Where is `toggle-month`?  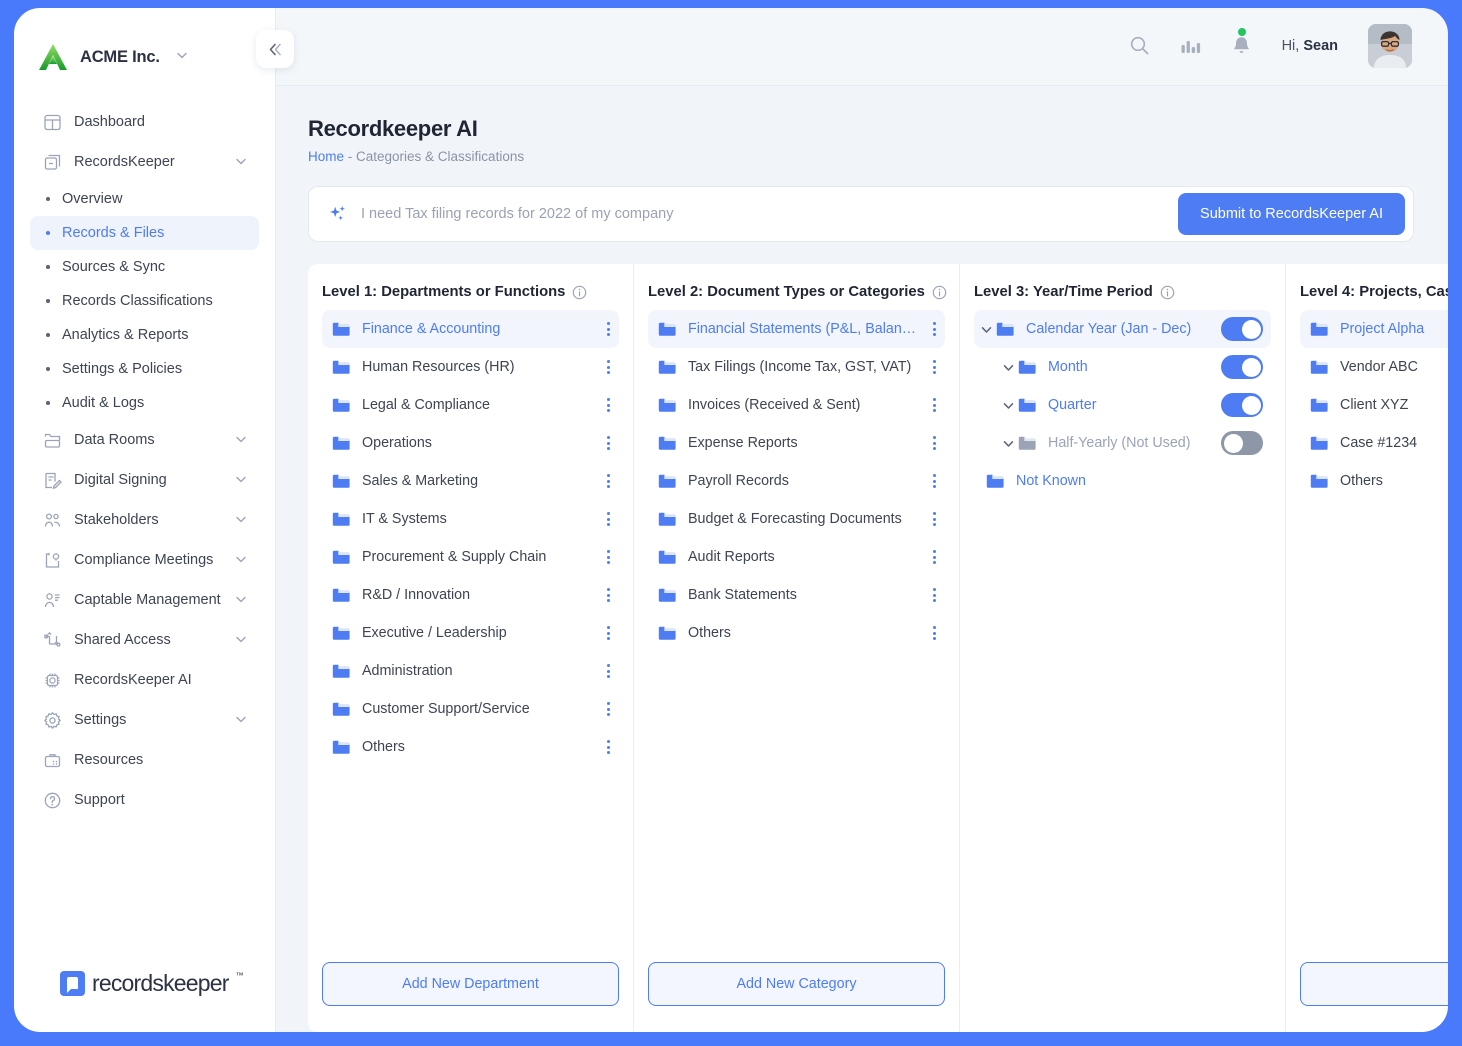 toggle-month is located at coordinates (1242, 367).